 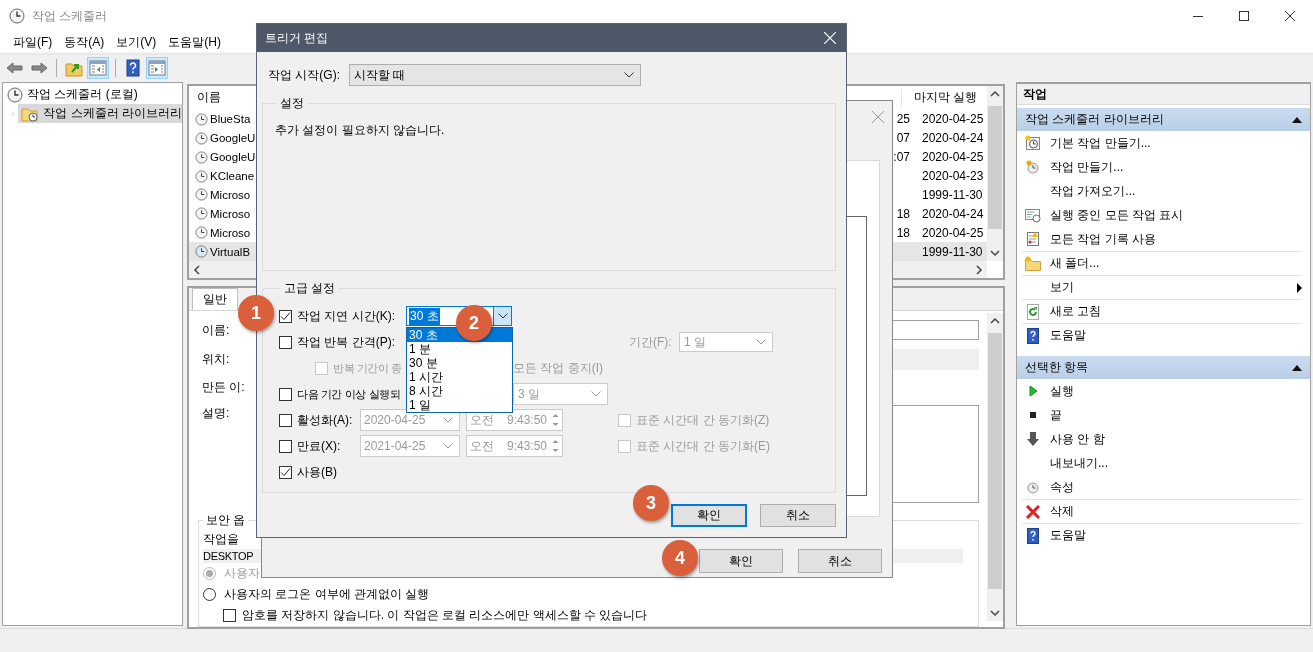 What do you see at coordinates (349, 394) in the screenshot?
I see `checkbox-label: 다음 기간 이상 실행되` at bounding box center [349, 394].